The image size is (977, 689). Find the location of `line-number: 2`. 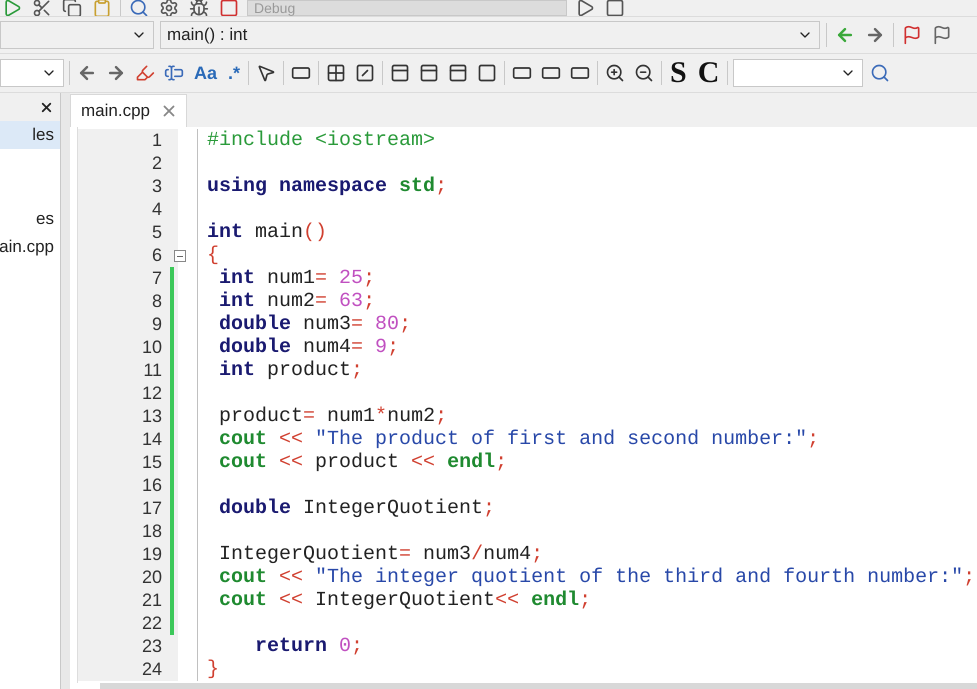

line-number: 2 is located at coordinates (128, 163).